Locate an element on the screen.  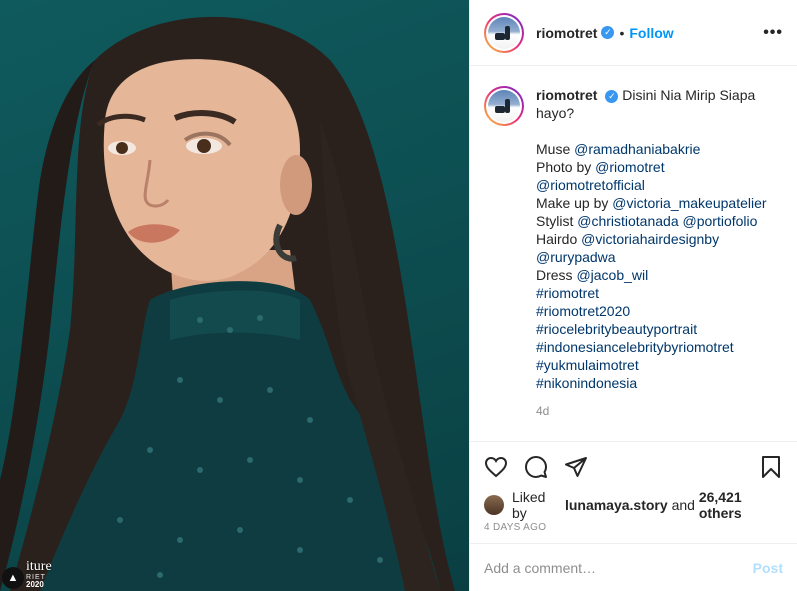
mention-link: @ramadhaniabakrie is located at coordinates (637, 149).